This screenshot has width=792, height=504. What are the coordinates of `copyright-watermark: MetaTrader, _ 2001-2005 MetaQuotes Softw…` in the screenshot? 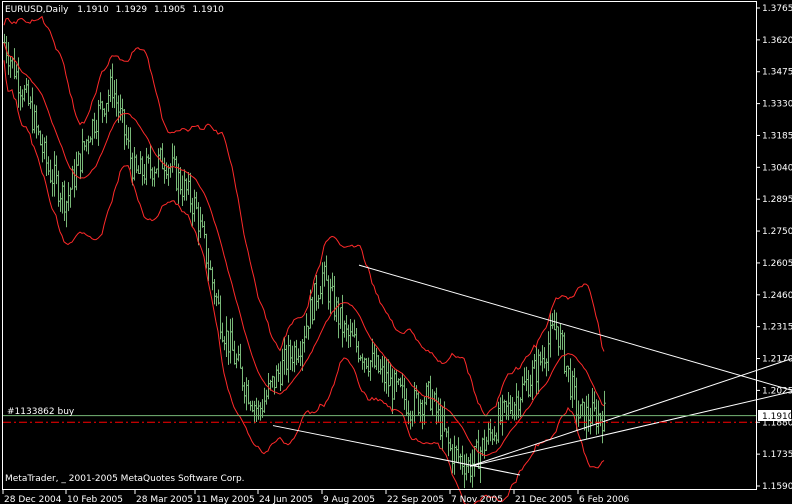 It's located at (125, 479).